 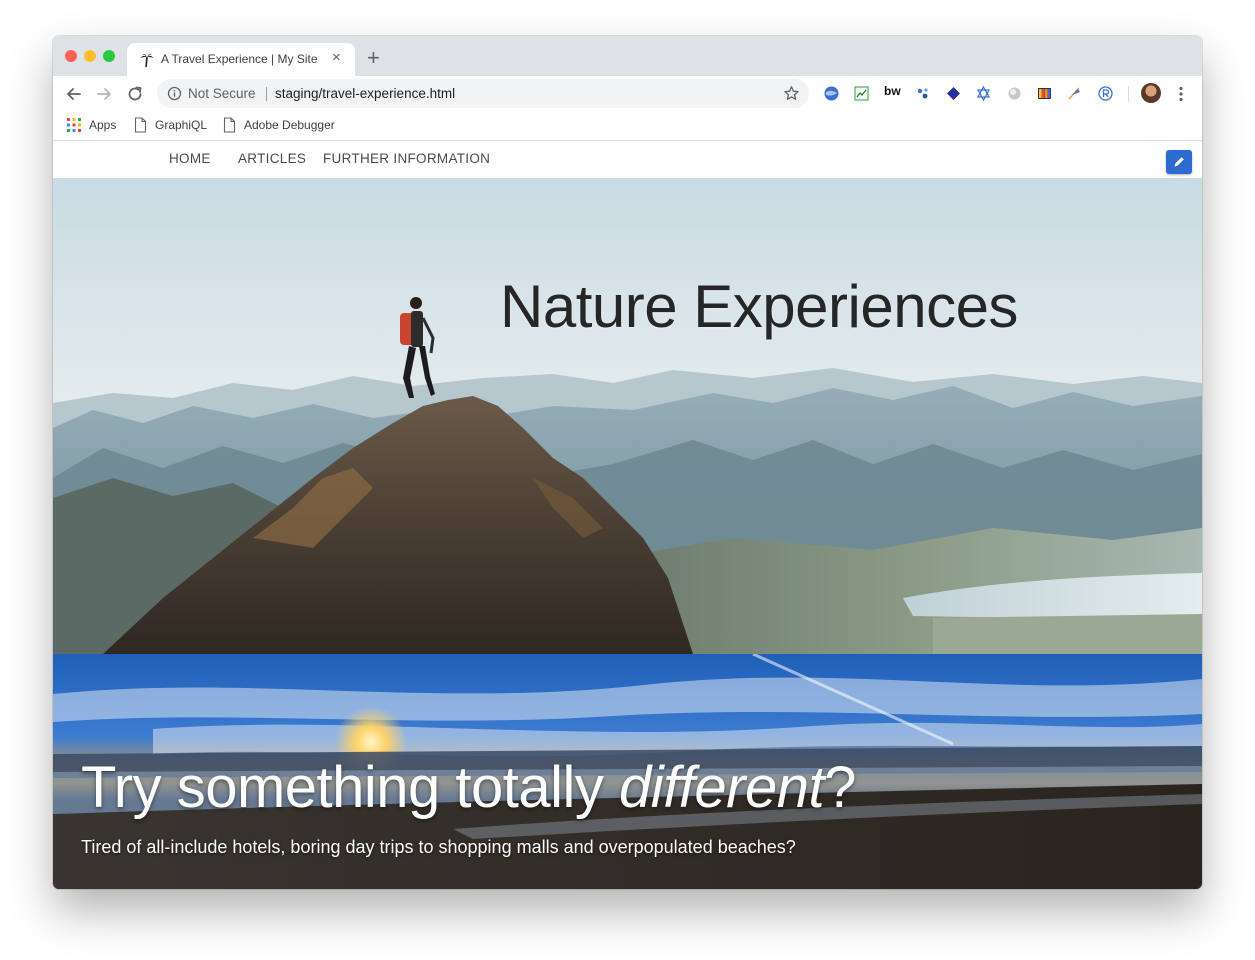 What do you see at coordinates (190, 158) in the screenshot?
I see `nav-link-home: HOME` at bounding box center [190, 158].